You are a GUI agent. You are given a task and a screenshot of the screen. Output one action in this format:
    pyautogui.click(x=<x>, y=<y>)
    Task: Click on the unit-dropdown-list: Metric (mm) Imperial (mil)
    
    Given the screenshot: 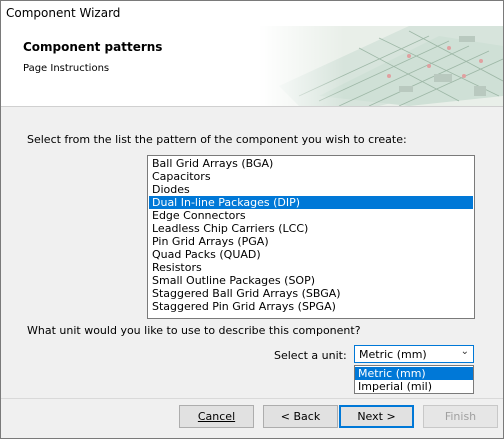 What is the action you would take?
    pyautogui.click(x=414, y=379)
    